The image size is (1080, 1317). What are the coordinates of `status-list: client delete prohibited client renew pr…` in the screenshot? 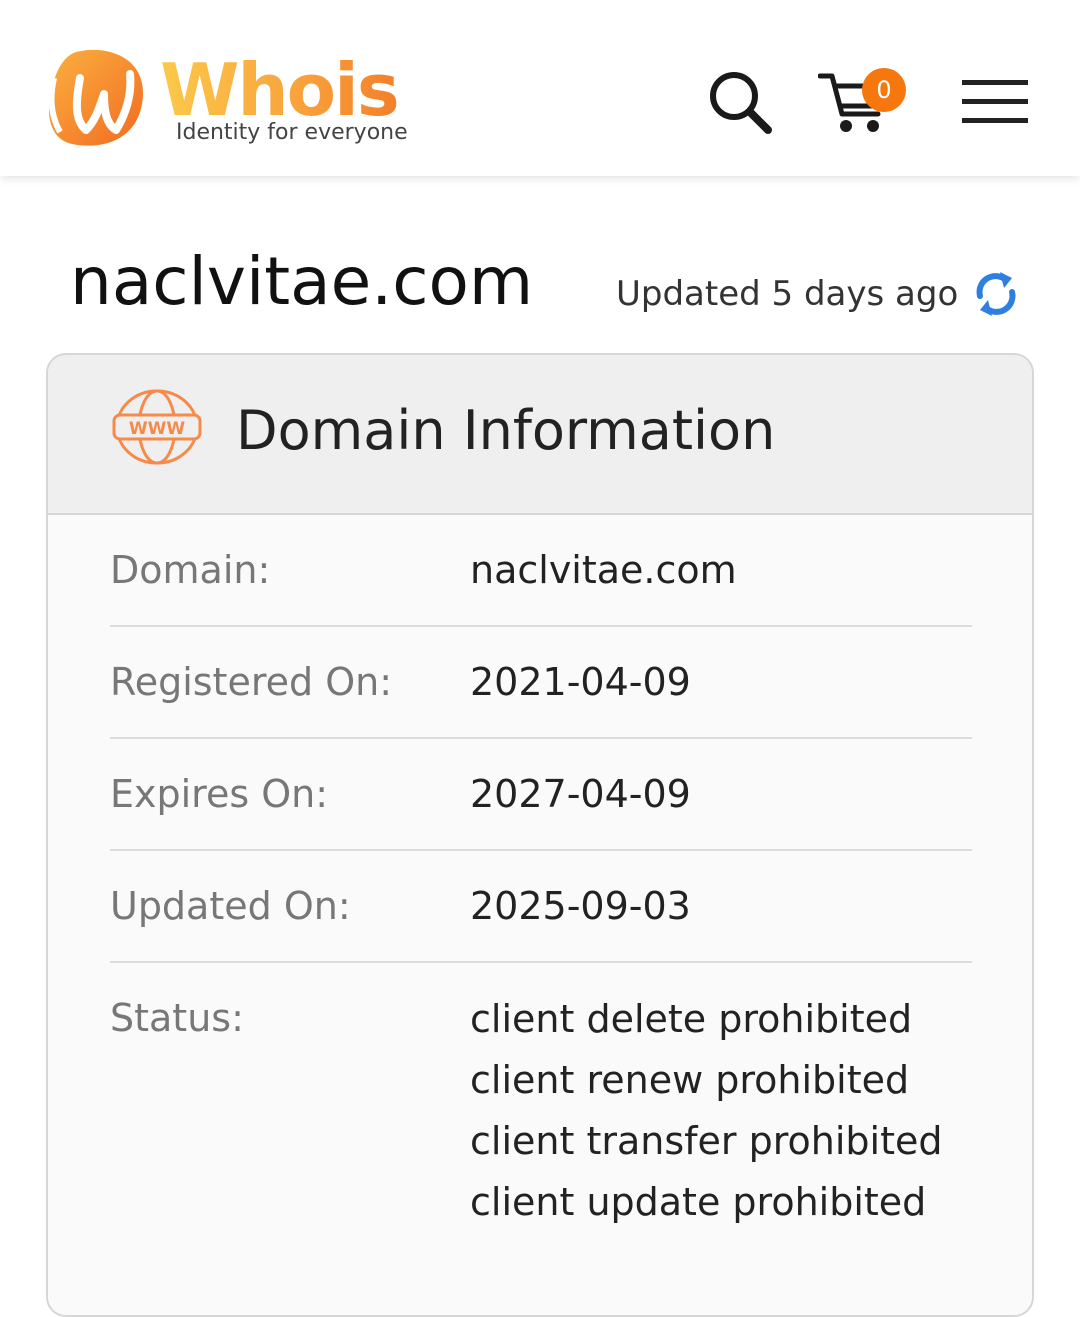 It's located at (706, 1111).